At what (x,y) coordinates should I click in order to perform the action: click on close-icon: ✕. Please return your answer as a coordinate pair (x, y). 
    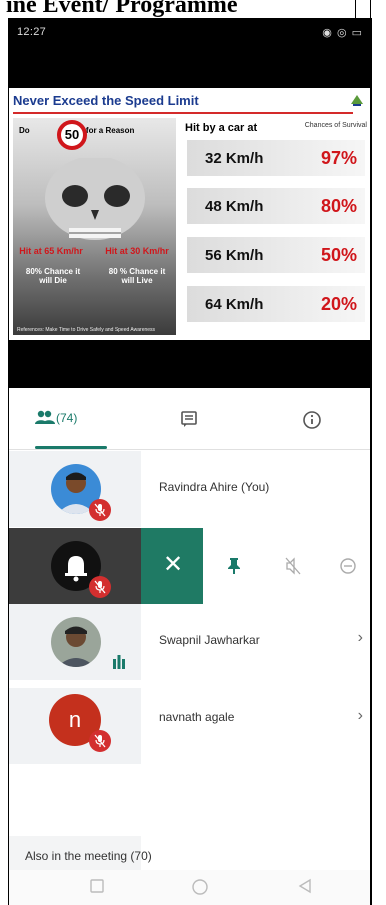
    Looking at the image, I should click on (173, 564).